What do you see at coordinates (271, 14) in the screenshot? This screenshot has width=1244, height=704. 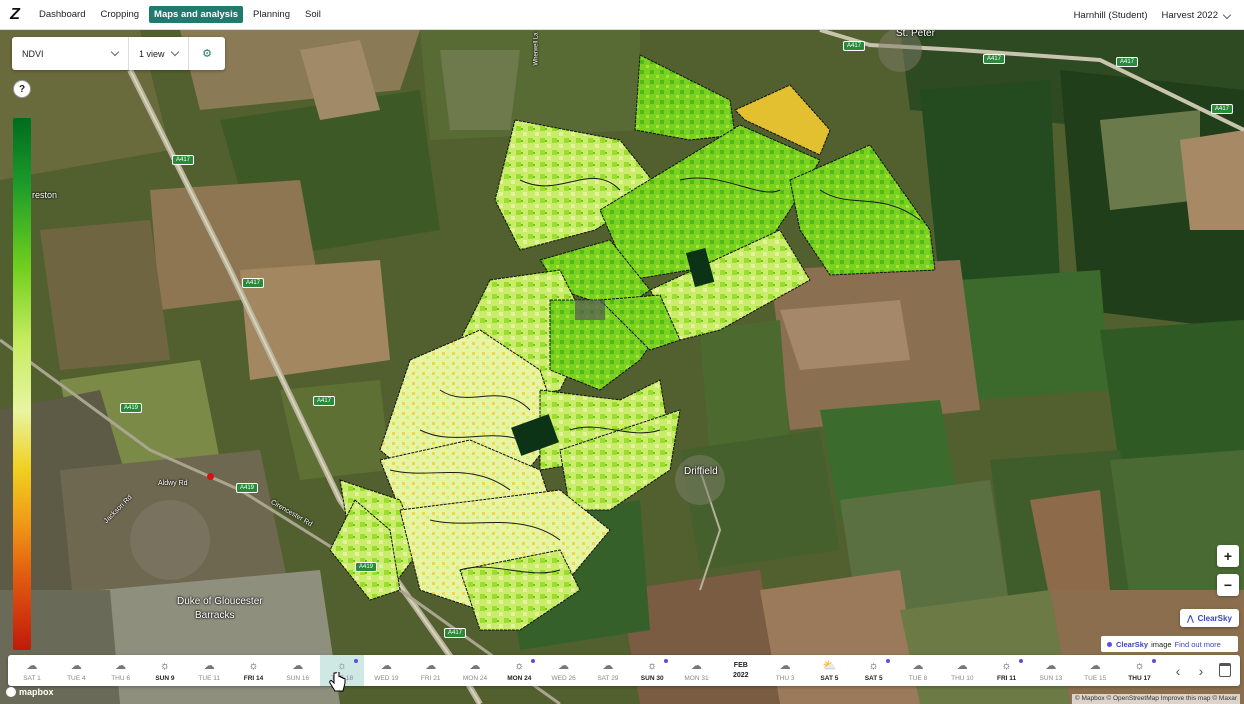 I see `nav-planning: Planning` at bounding box center [271, 14].